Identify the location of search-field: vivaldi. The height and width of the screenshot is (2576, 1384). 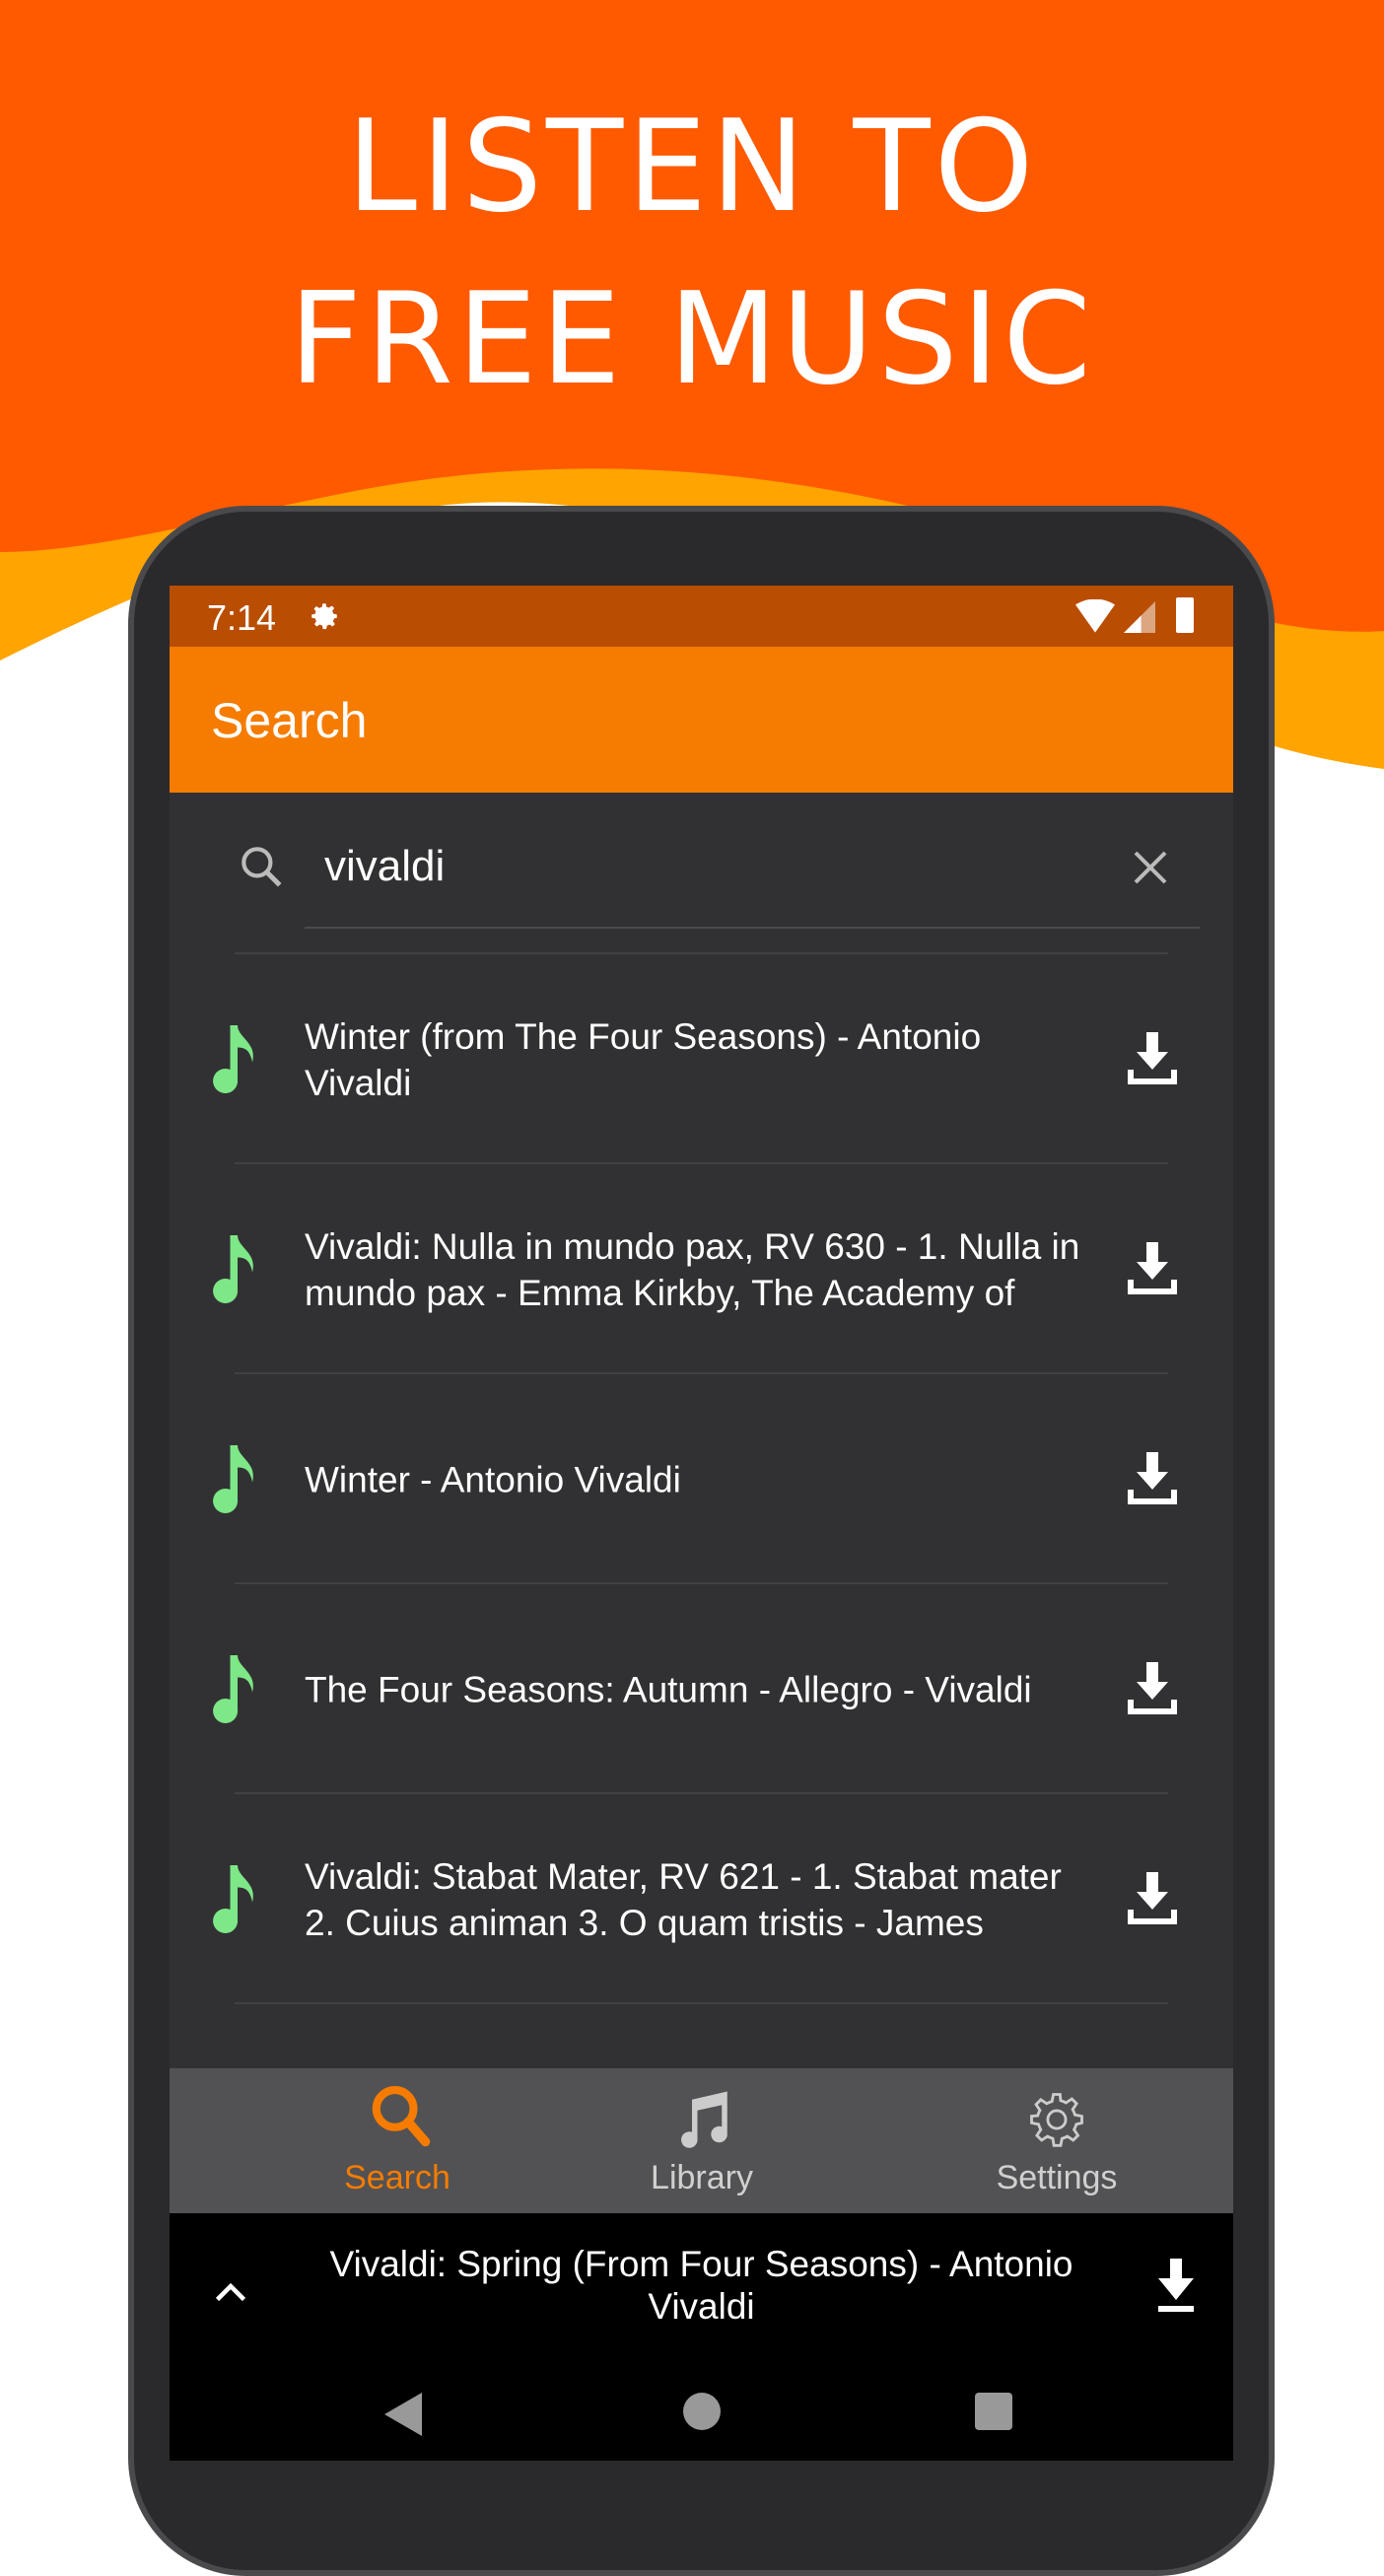
(701, 873).